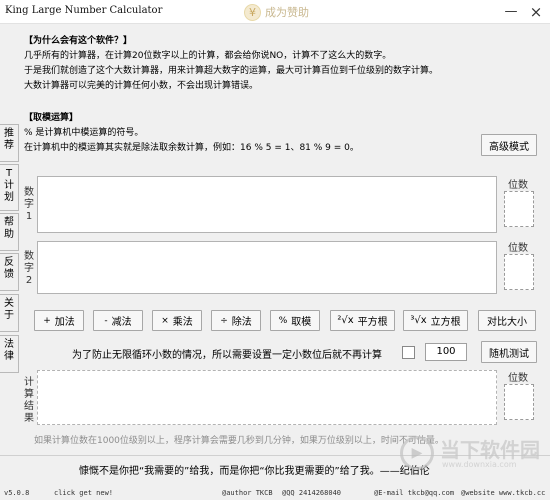 The image size is (550, 500). Describe the element at coordinates (9, 222) in the screenshot. I see `sidebar-tab-char: 帮` at that location.